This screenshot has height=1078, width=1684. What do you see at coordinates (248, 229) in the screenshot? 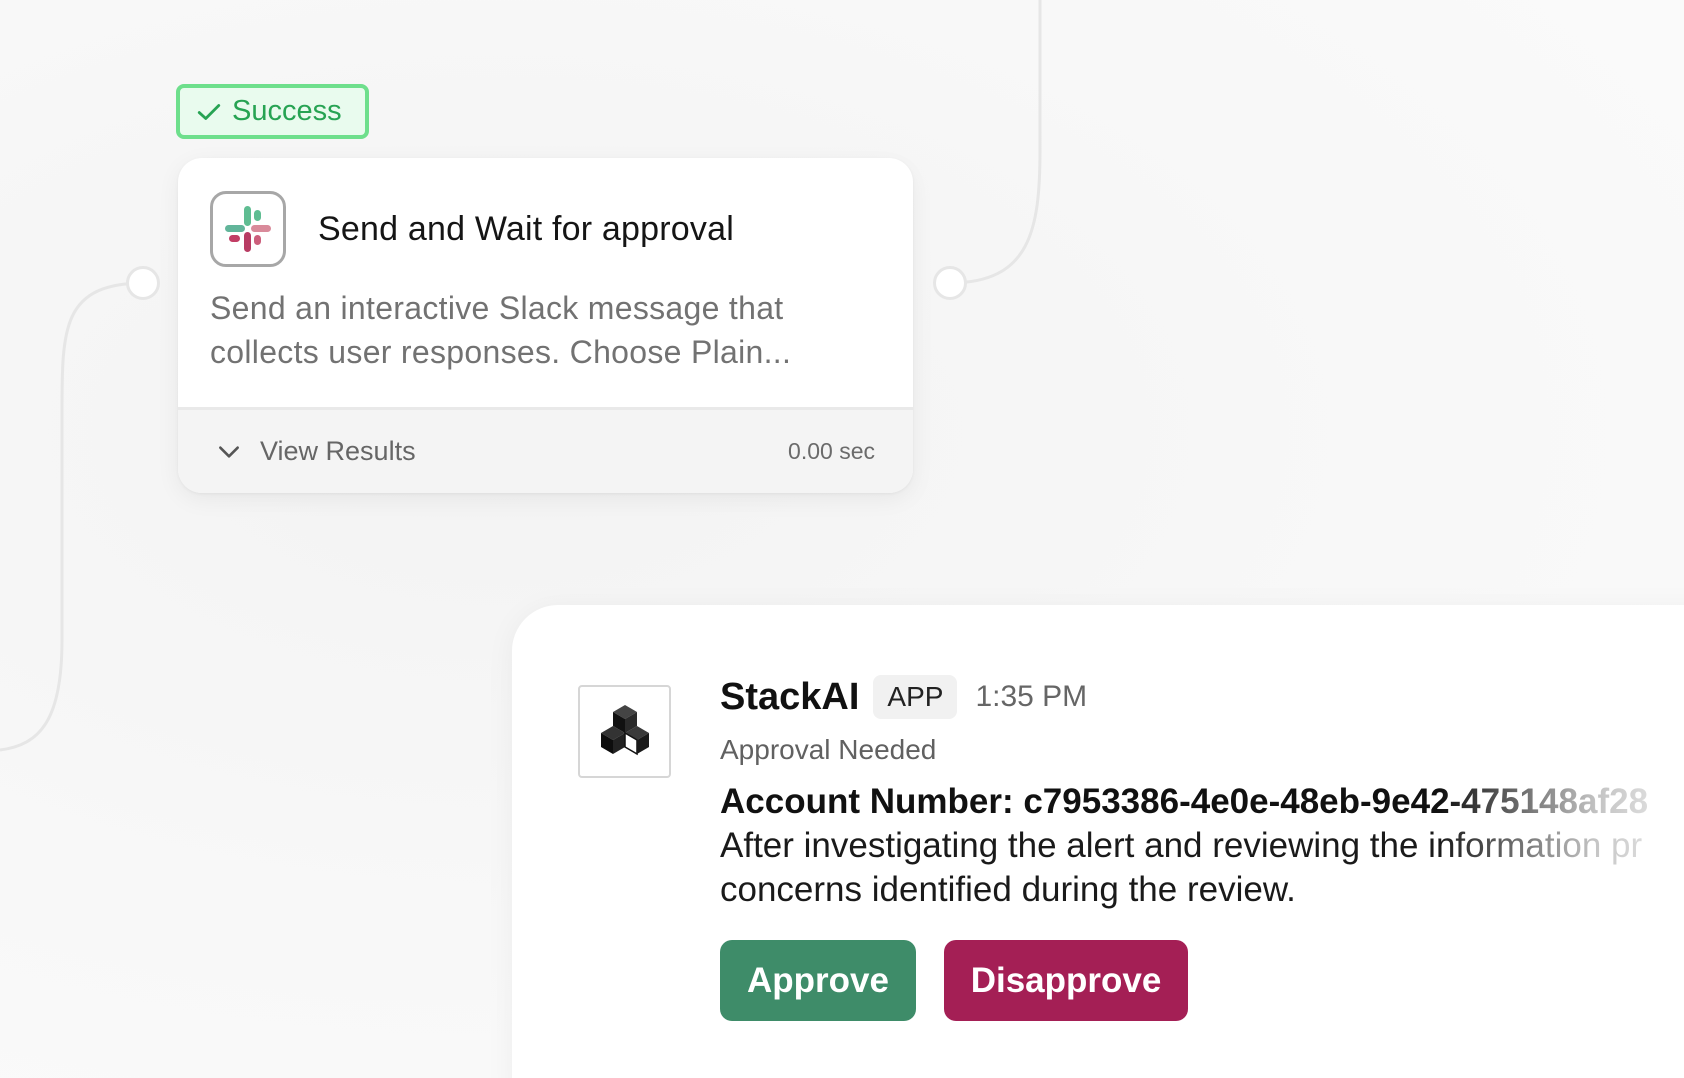
I see `slack-logo-icon` at bounding box center [248, 229].